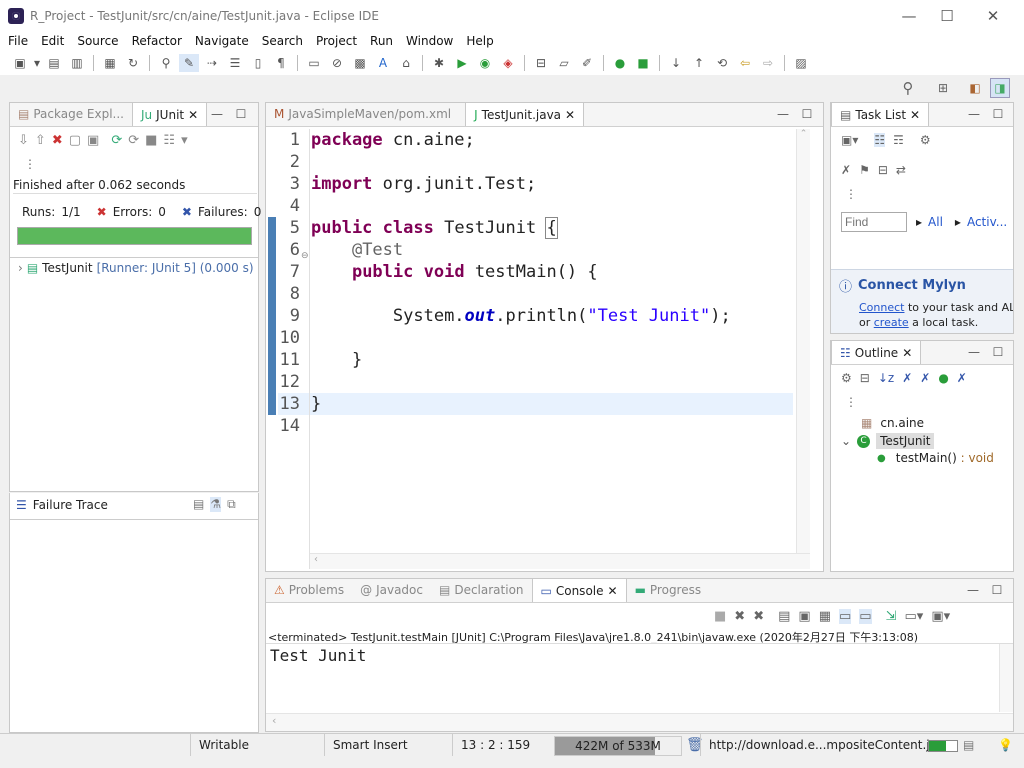 This screenshot has height=768, width=1024. Describe the element at coordinates (722, 63) in the screenshot. I see `last-edit-icon: ⟲` at that location.